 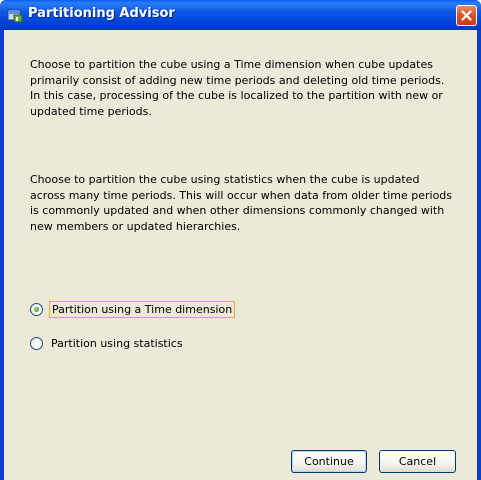 I want to click on option-time-dimension: Partition using a Time dimension, so click(x=133, y=309).